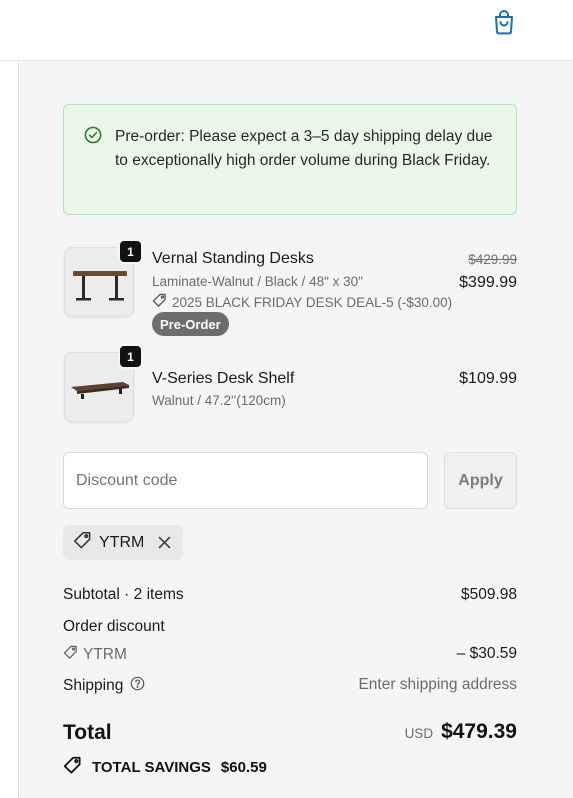  I want to click on applied-code: YTRM, so click(122, 542).